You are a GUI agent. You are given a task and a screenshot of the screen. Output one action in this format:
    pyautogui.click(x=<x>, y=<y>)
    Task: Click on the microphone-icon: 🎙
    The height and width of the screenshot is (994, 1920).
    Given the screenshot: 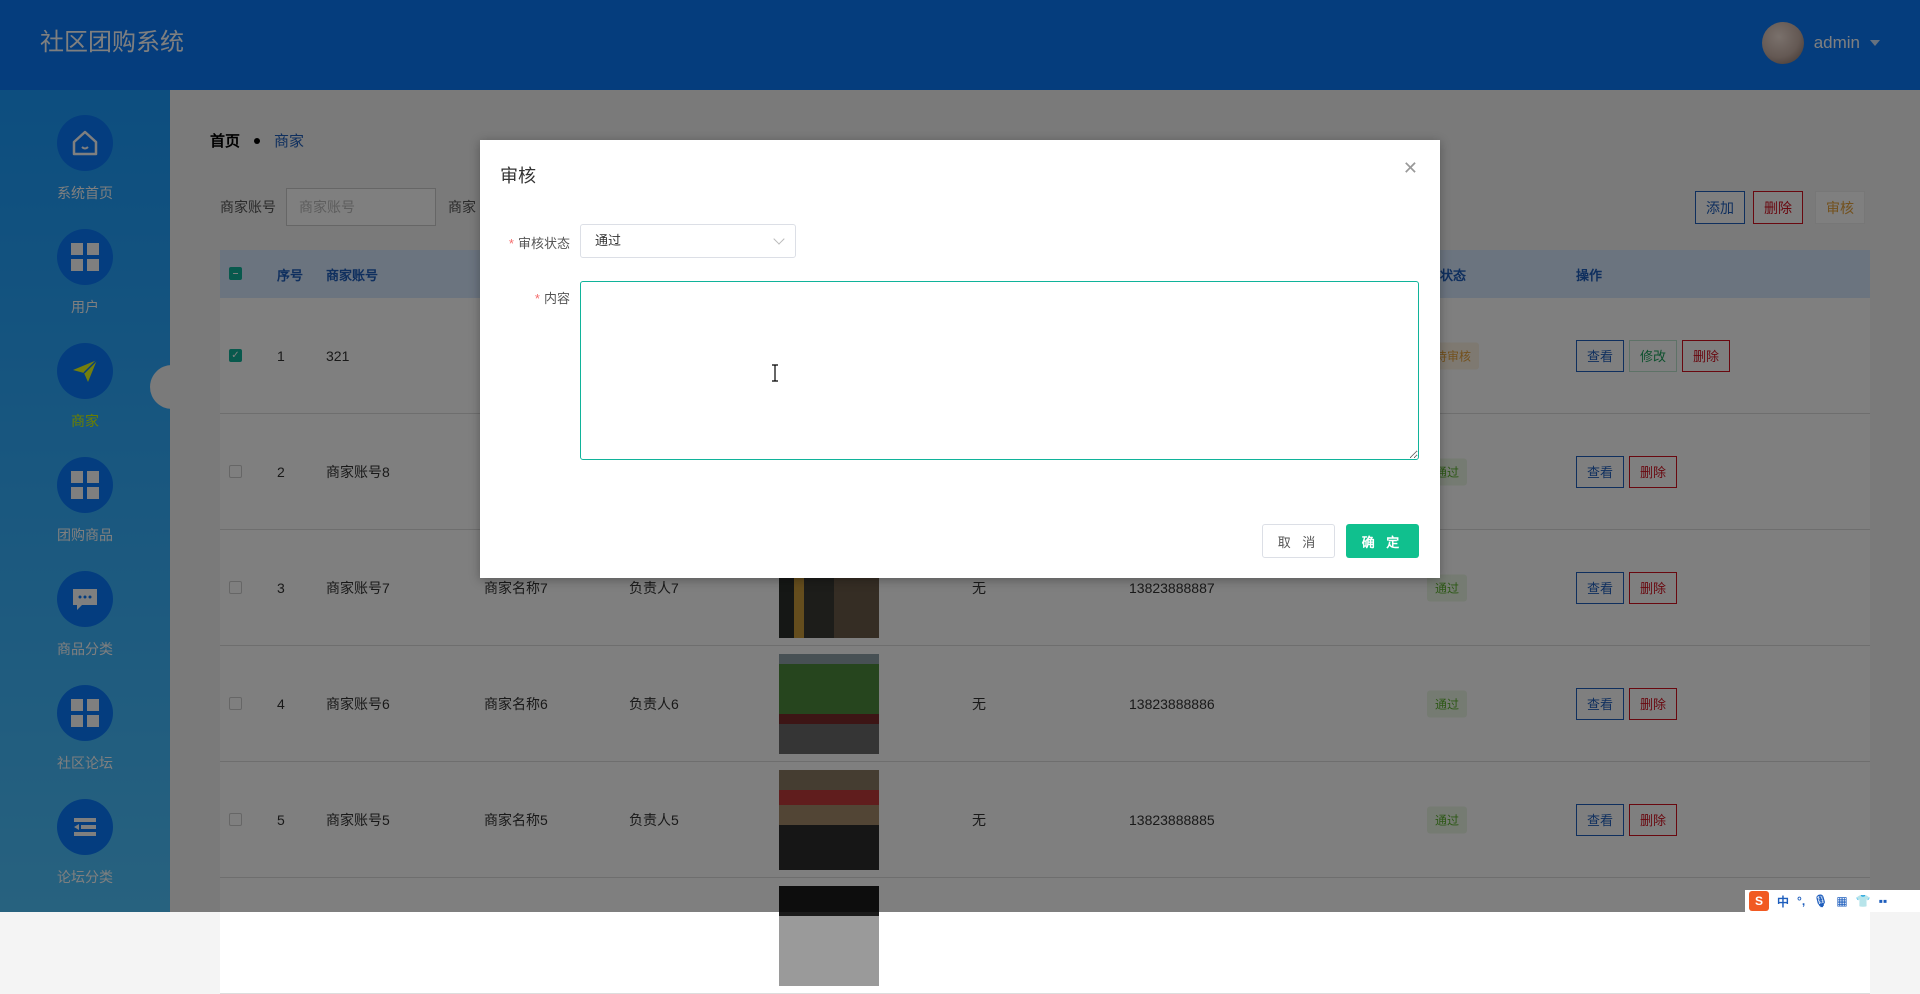 What is the action you would take?
    pyautogui.click(x=1820, y=901)
    